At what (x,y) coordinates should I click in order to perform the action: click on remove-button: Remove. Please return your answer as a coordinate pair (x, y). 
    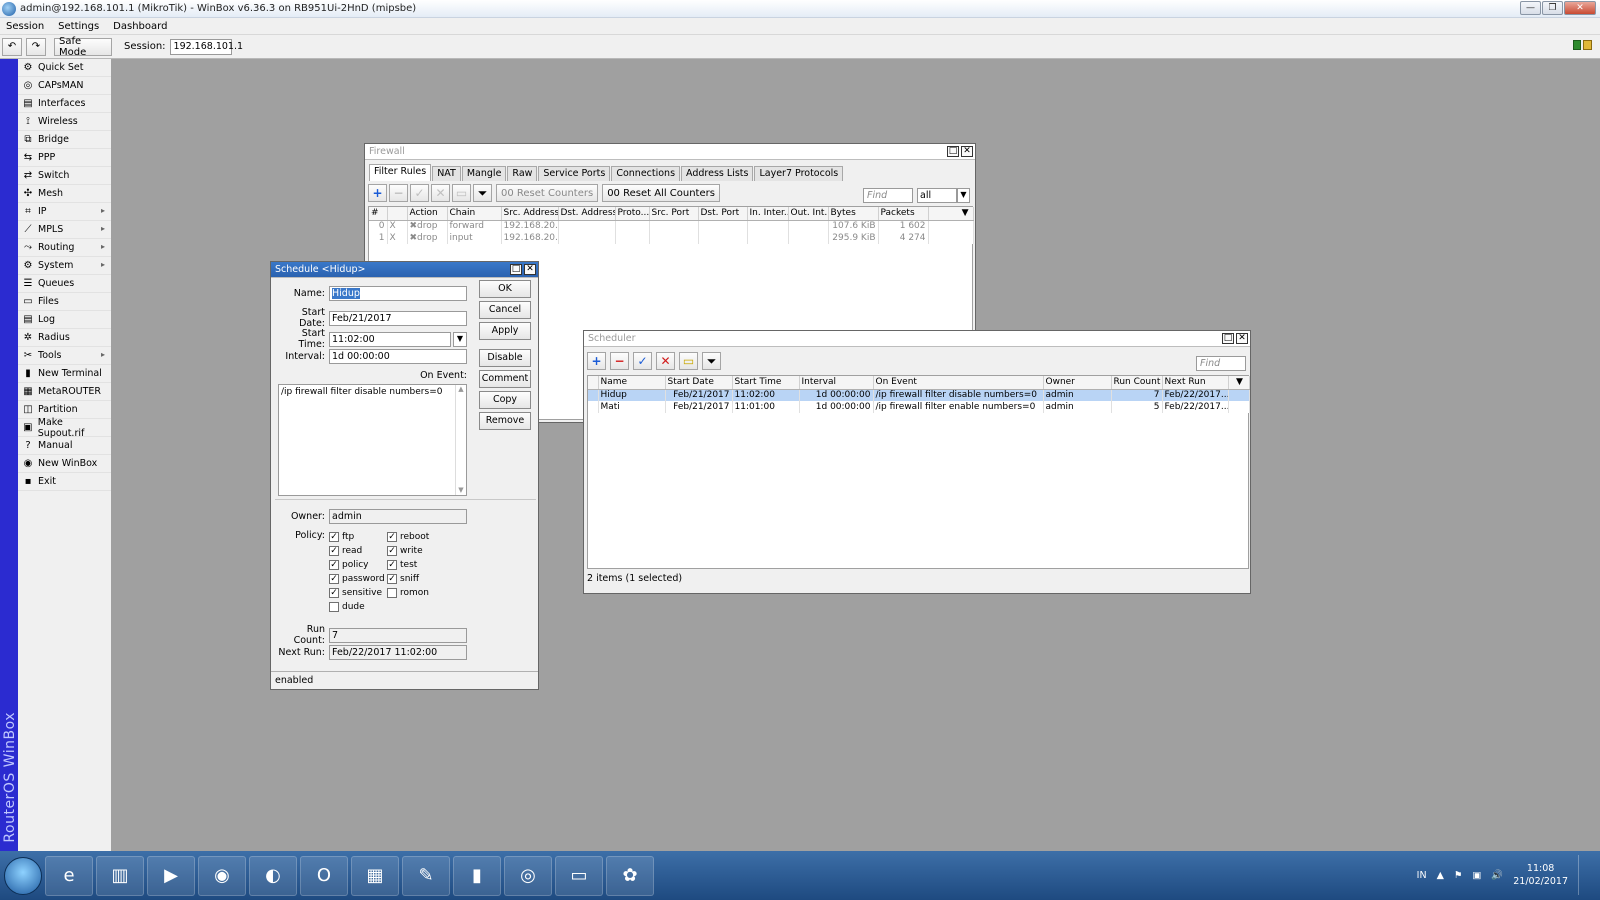
    Looking at the image, I should click on (505, 421).